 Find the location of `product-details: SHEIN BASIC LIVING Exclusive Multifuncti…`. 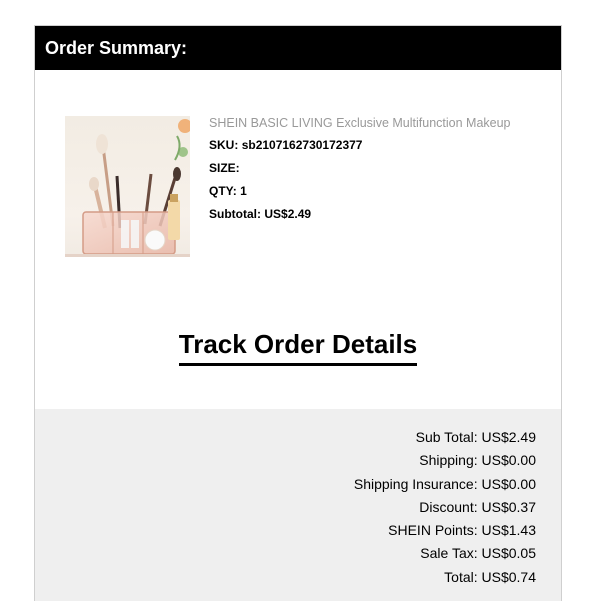

product-details: SHEIN BASIC LIVING Exclusive Multifuncti… is located at coordinates (379, 173).